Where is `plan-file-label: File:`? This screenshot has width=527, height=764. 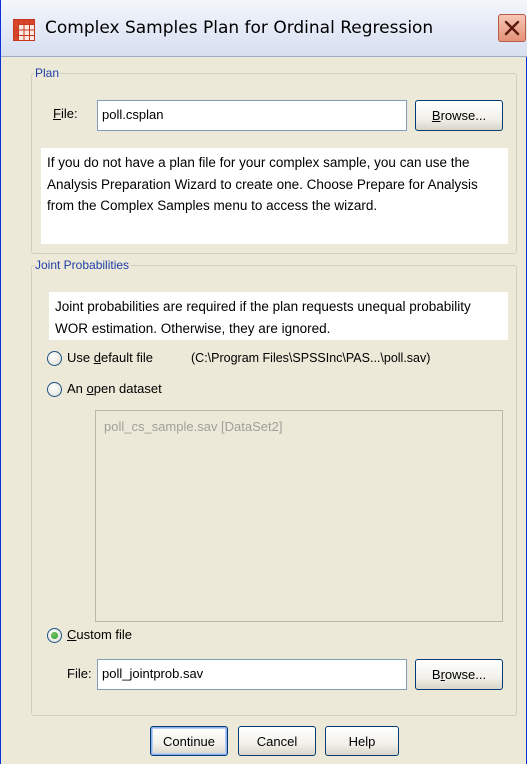 plan-file-label: File: is located at coordinates (65, 113).